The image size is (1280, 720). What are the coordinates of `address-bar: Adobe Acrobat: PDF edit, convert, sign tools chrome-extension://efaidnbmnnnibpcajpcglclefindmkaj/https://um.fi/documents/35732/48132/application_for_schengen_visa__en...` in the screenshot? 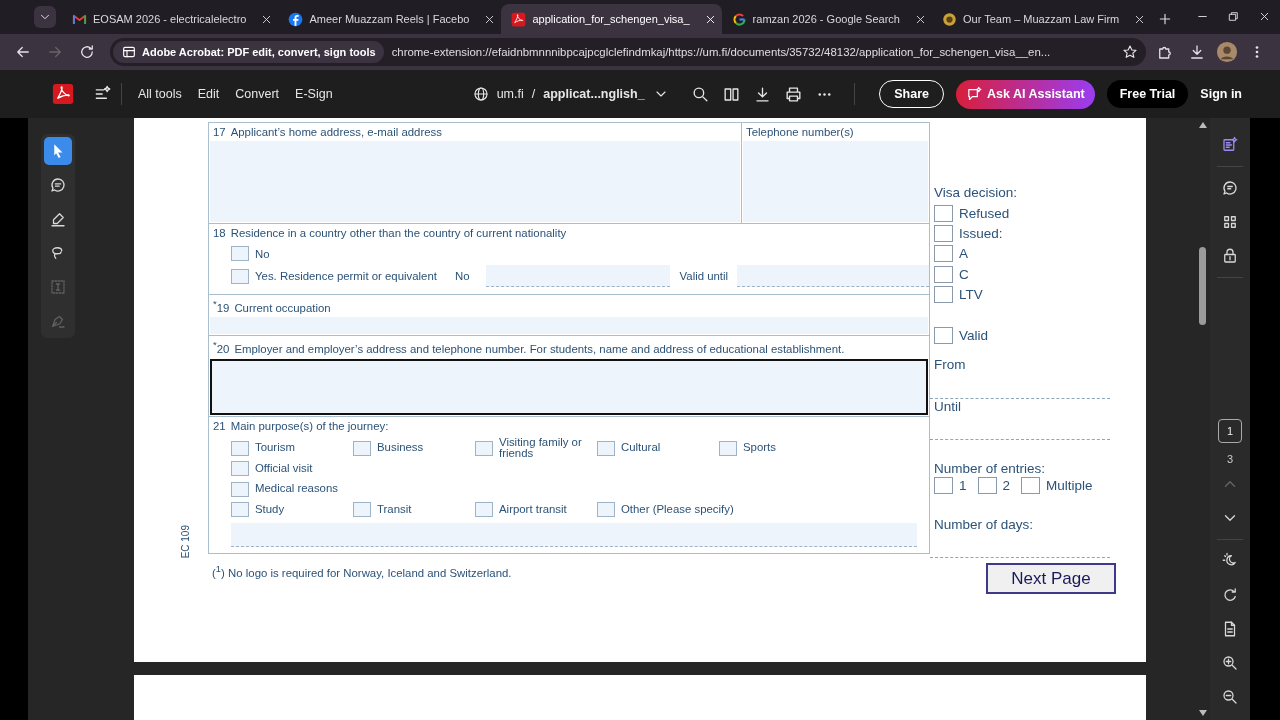 It's located at (628, 52).